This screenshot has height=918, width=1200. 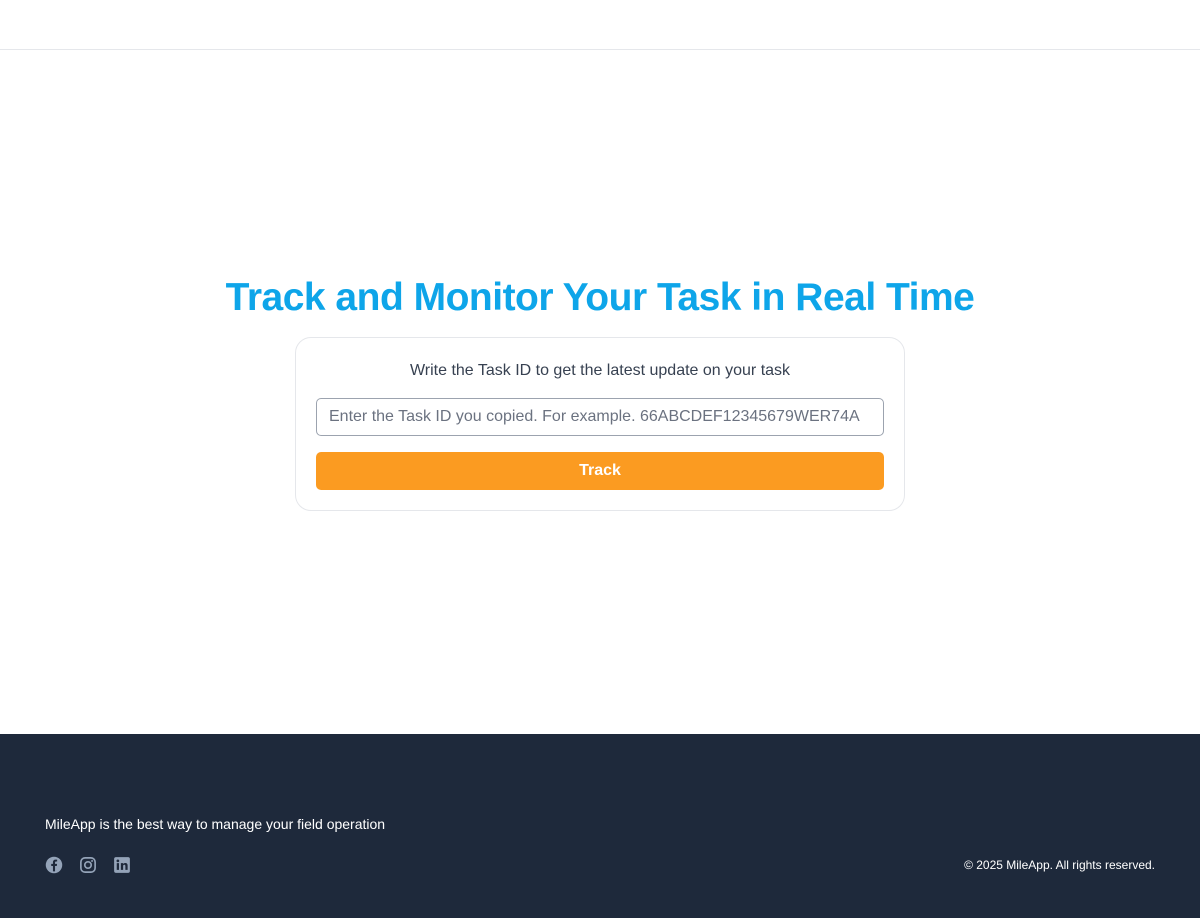 I want to click on page-title: Track and Monitor Your Task in Real Time, so click(x=600, y=297).